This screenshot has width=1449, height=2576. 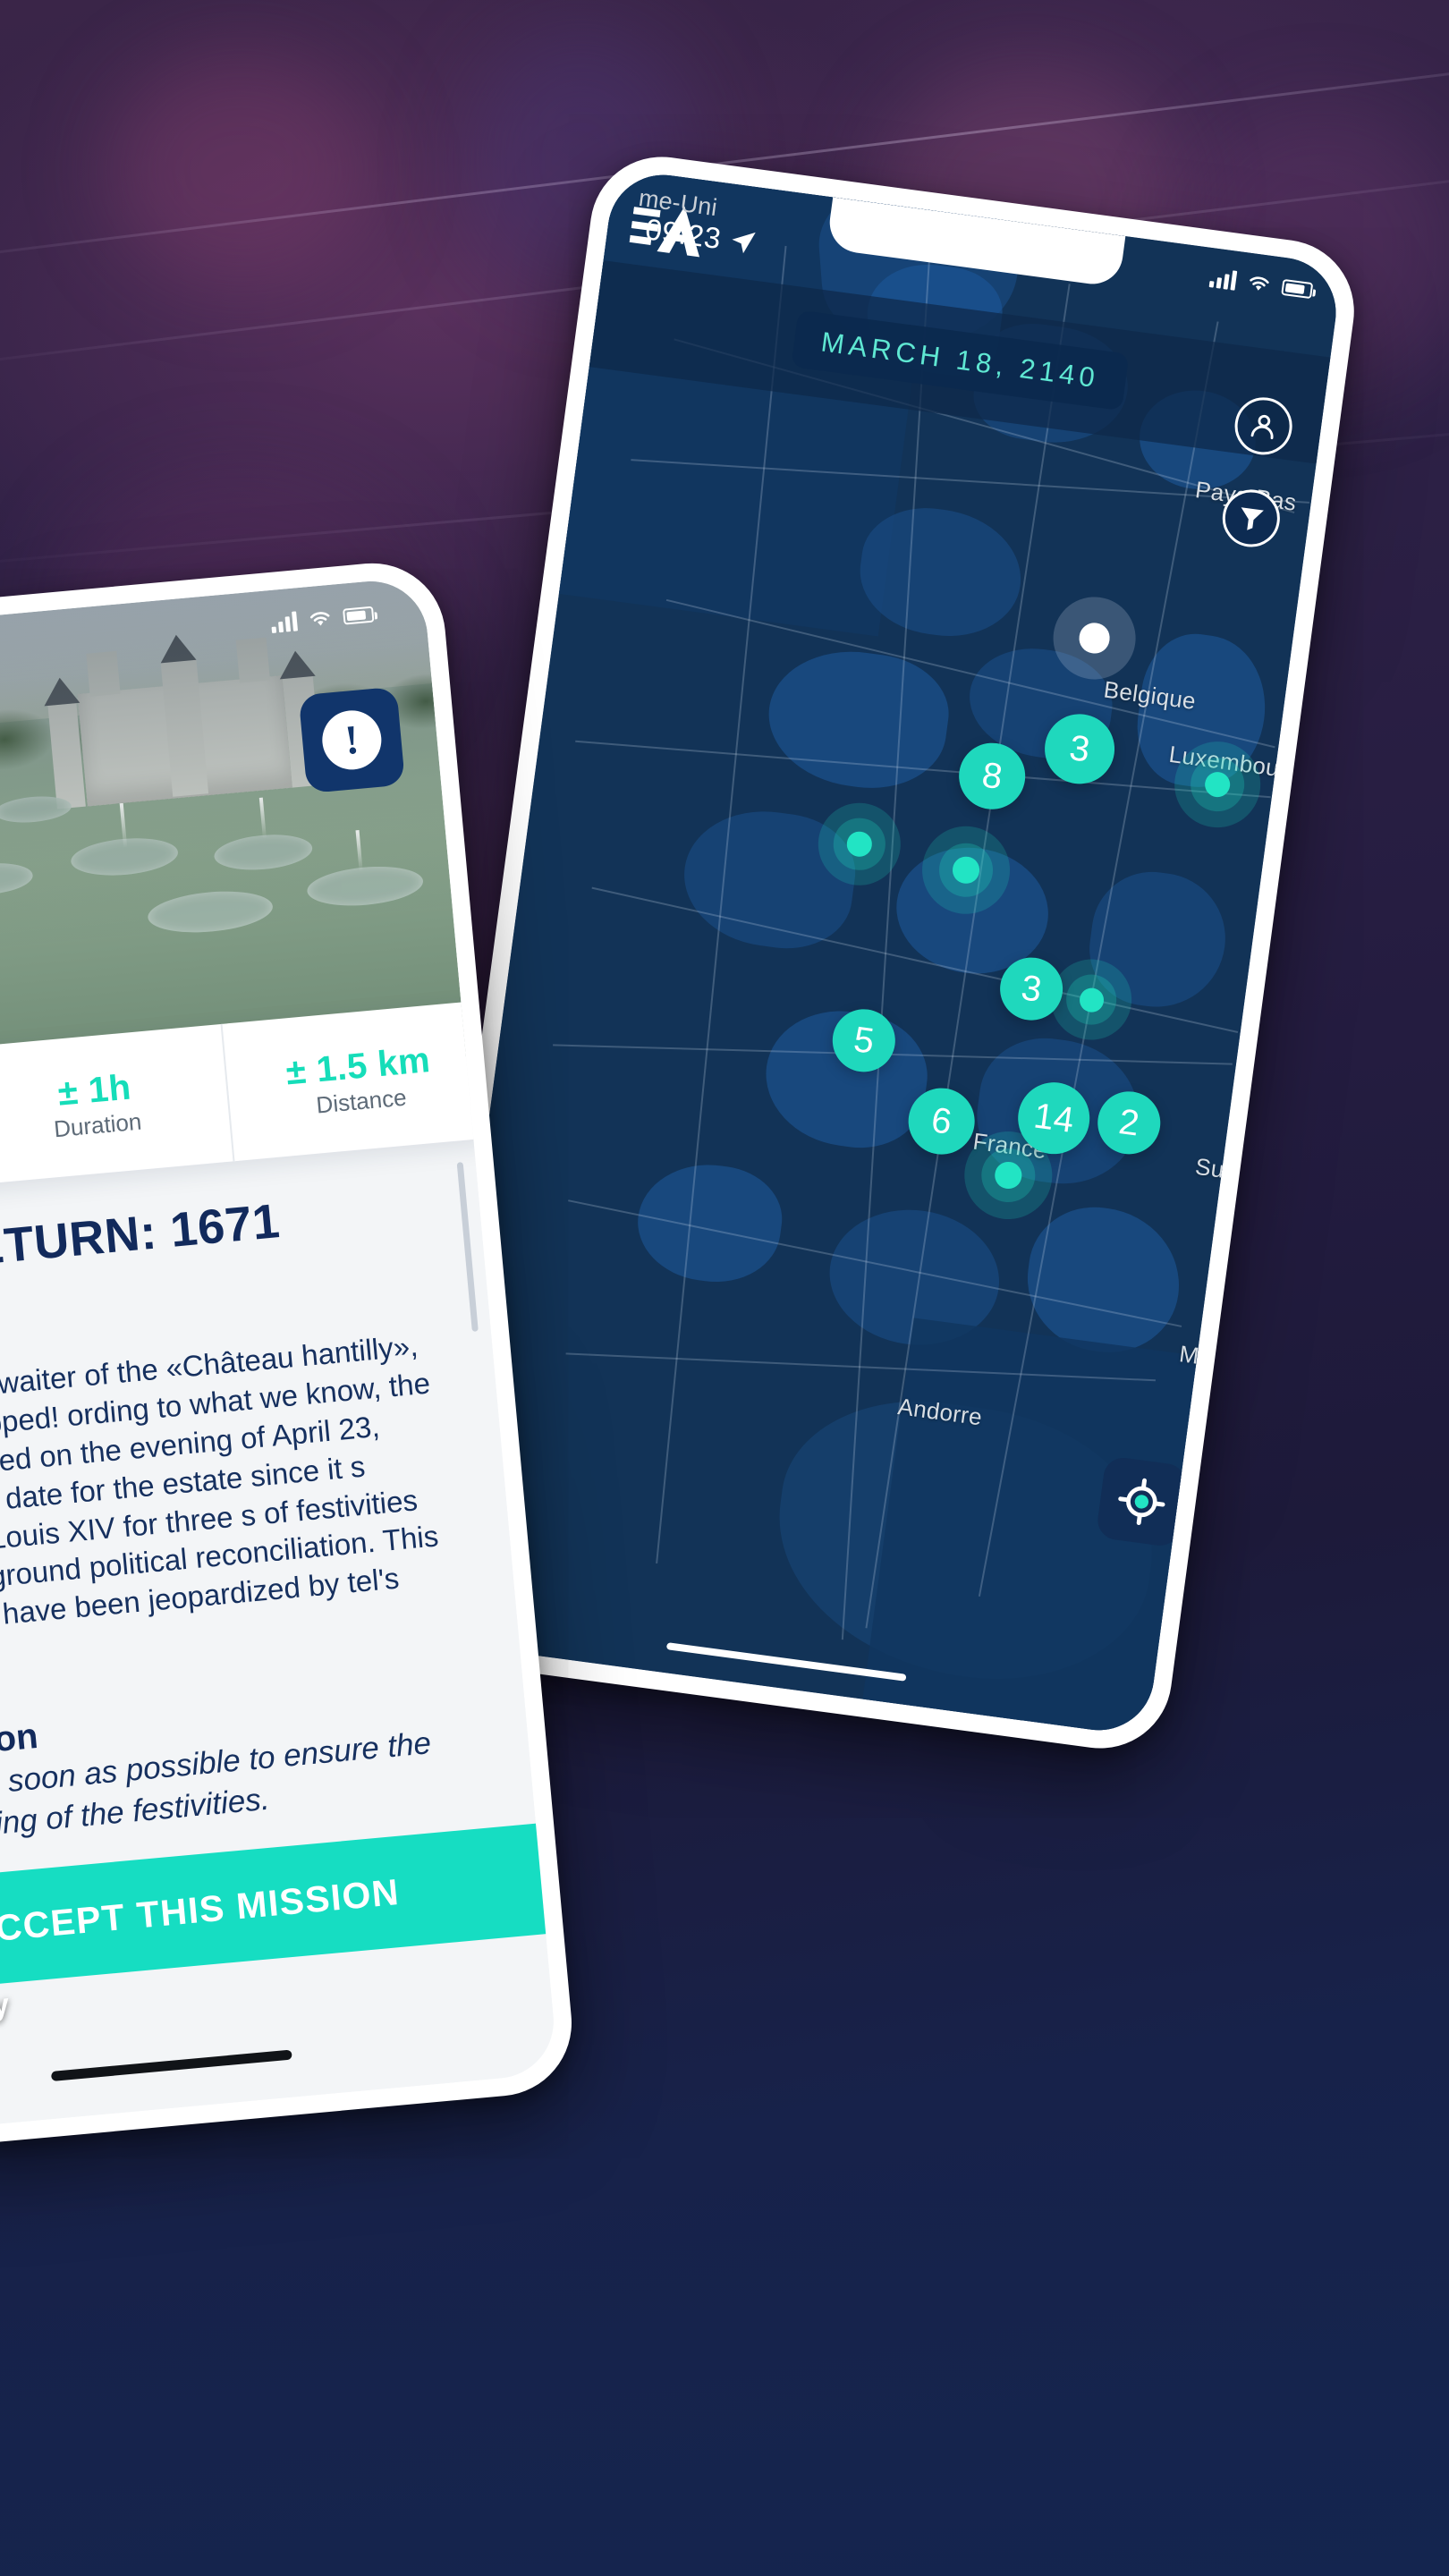 What do you see at coordinates (141, 1244) in the screenshot?
I see `year-of-return-title: AR OF RETURN: 1671` at bounding box center [141, 1244].